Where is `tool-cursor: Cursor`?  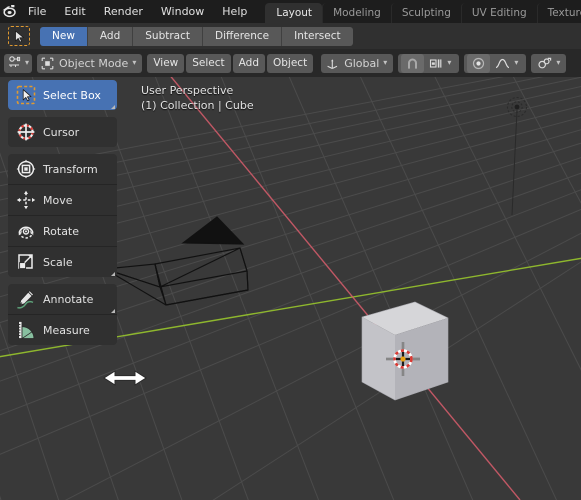
tool-cursor: Cursor is located at coordinates (62, 132).